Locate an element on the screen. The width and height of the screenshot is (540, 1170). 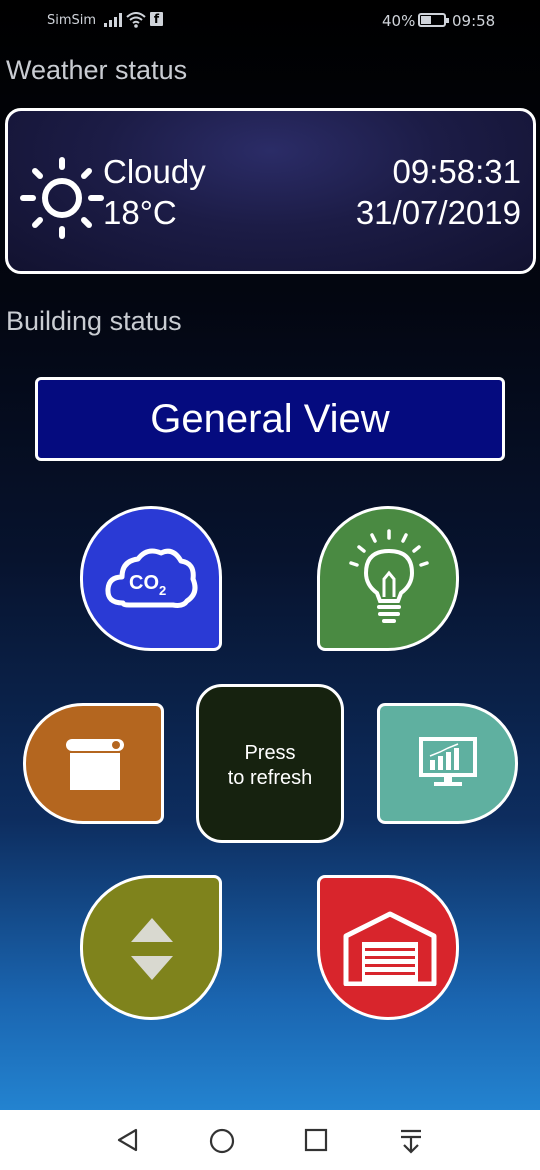
navigation-bar is located at coordinates (270, 1140).